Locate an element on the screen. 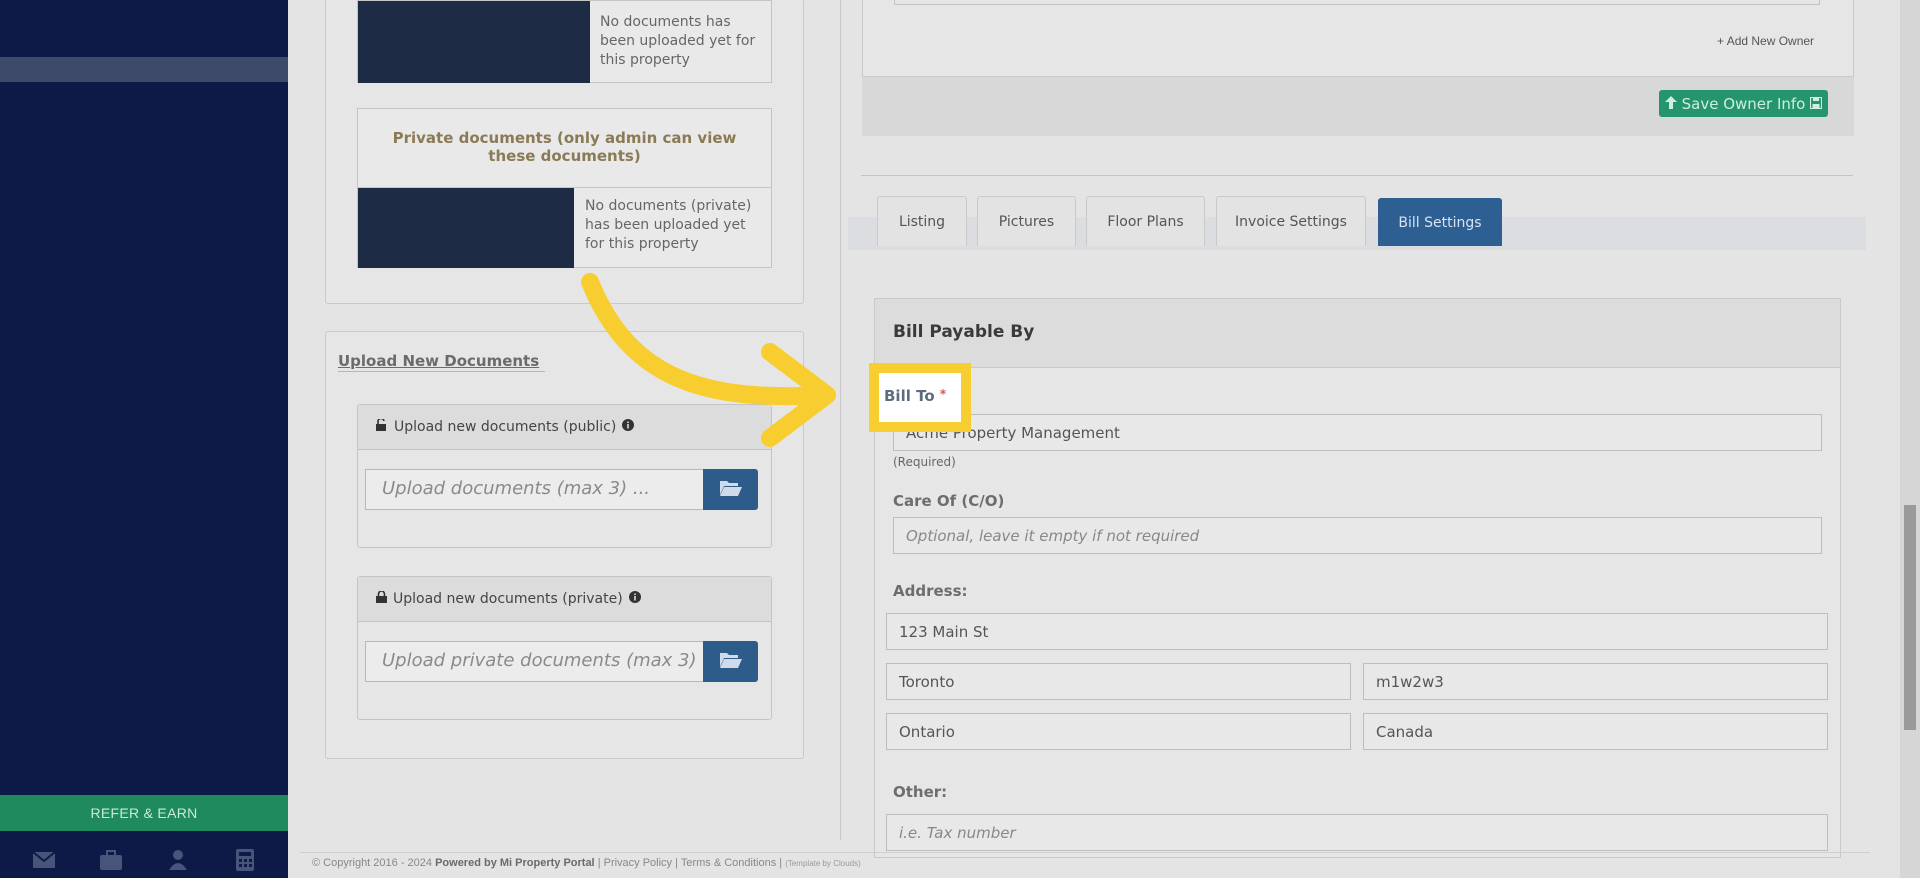  scrollbar-thumb is located at coordinates (1910, 617).